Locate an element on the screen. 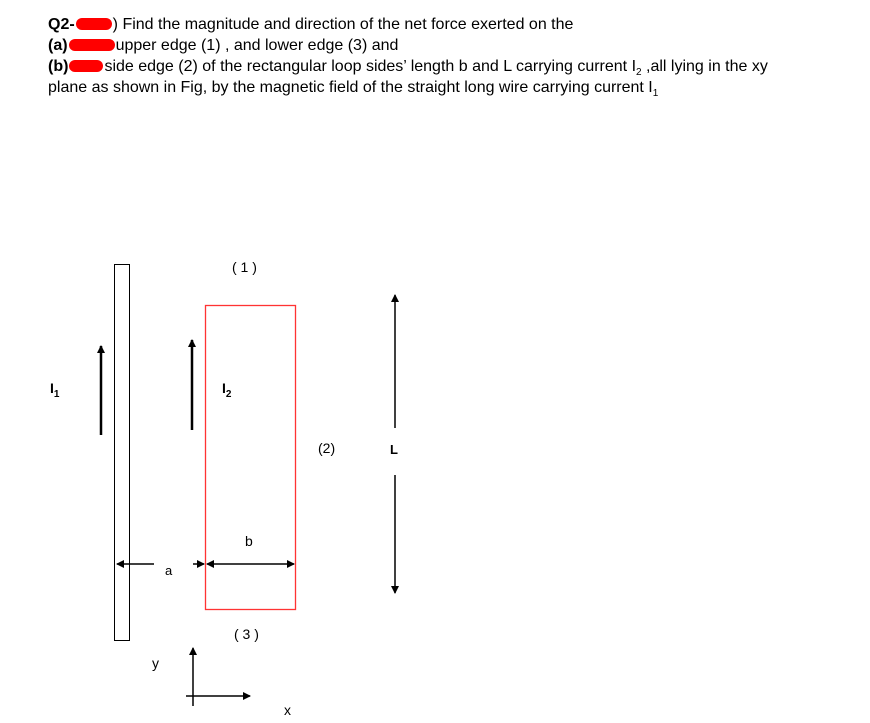  long-wire is located at coordinates (122, 452).